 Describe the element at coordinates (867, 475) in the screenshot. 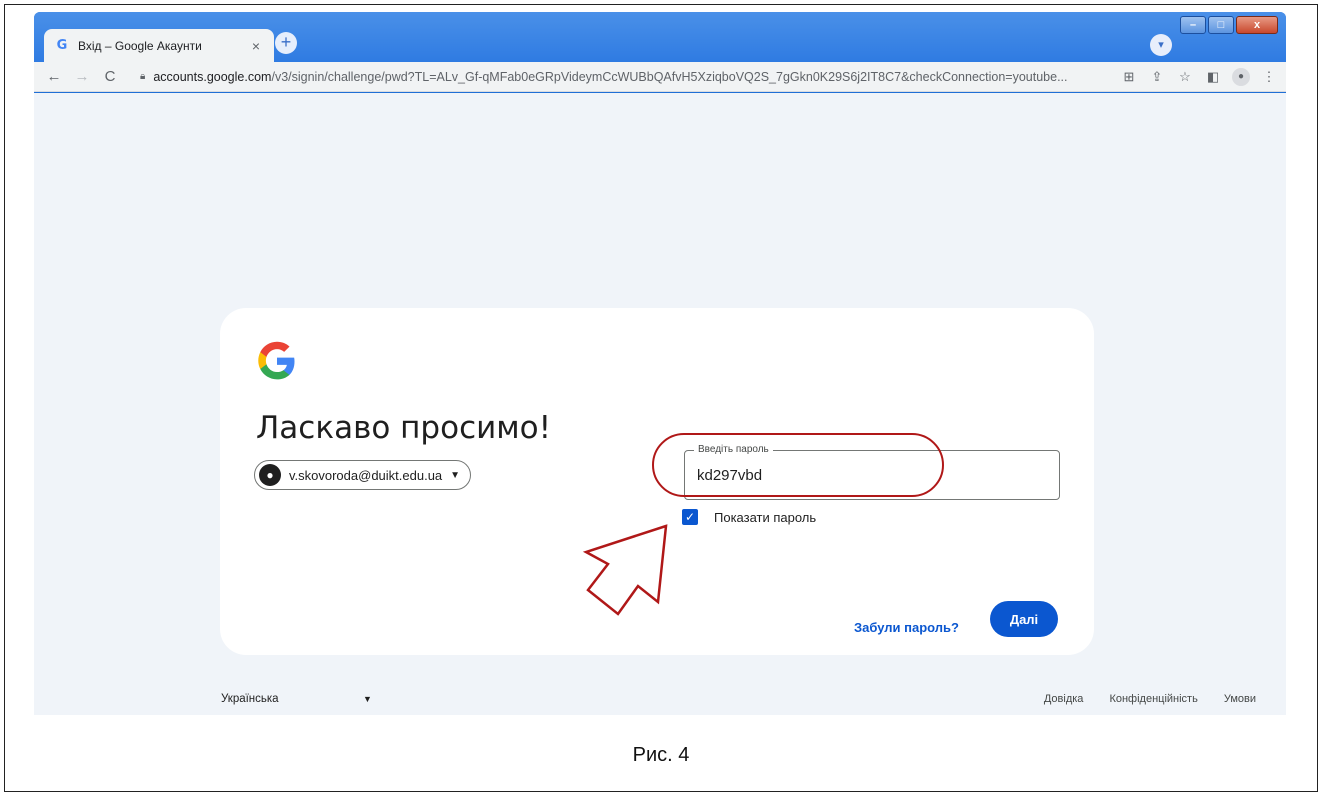

I see `password-input` at that location.